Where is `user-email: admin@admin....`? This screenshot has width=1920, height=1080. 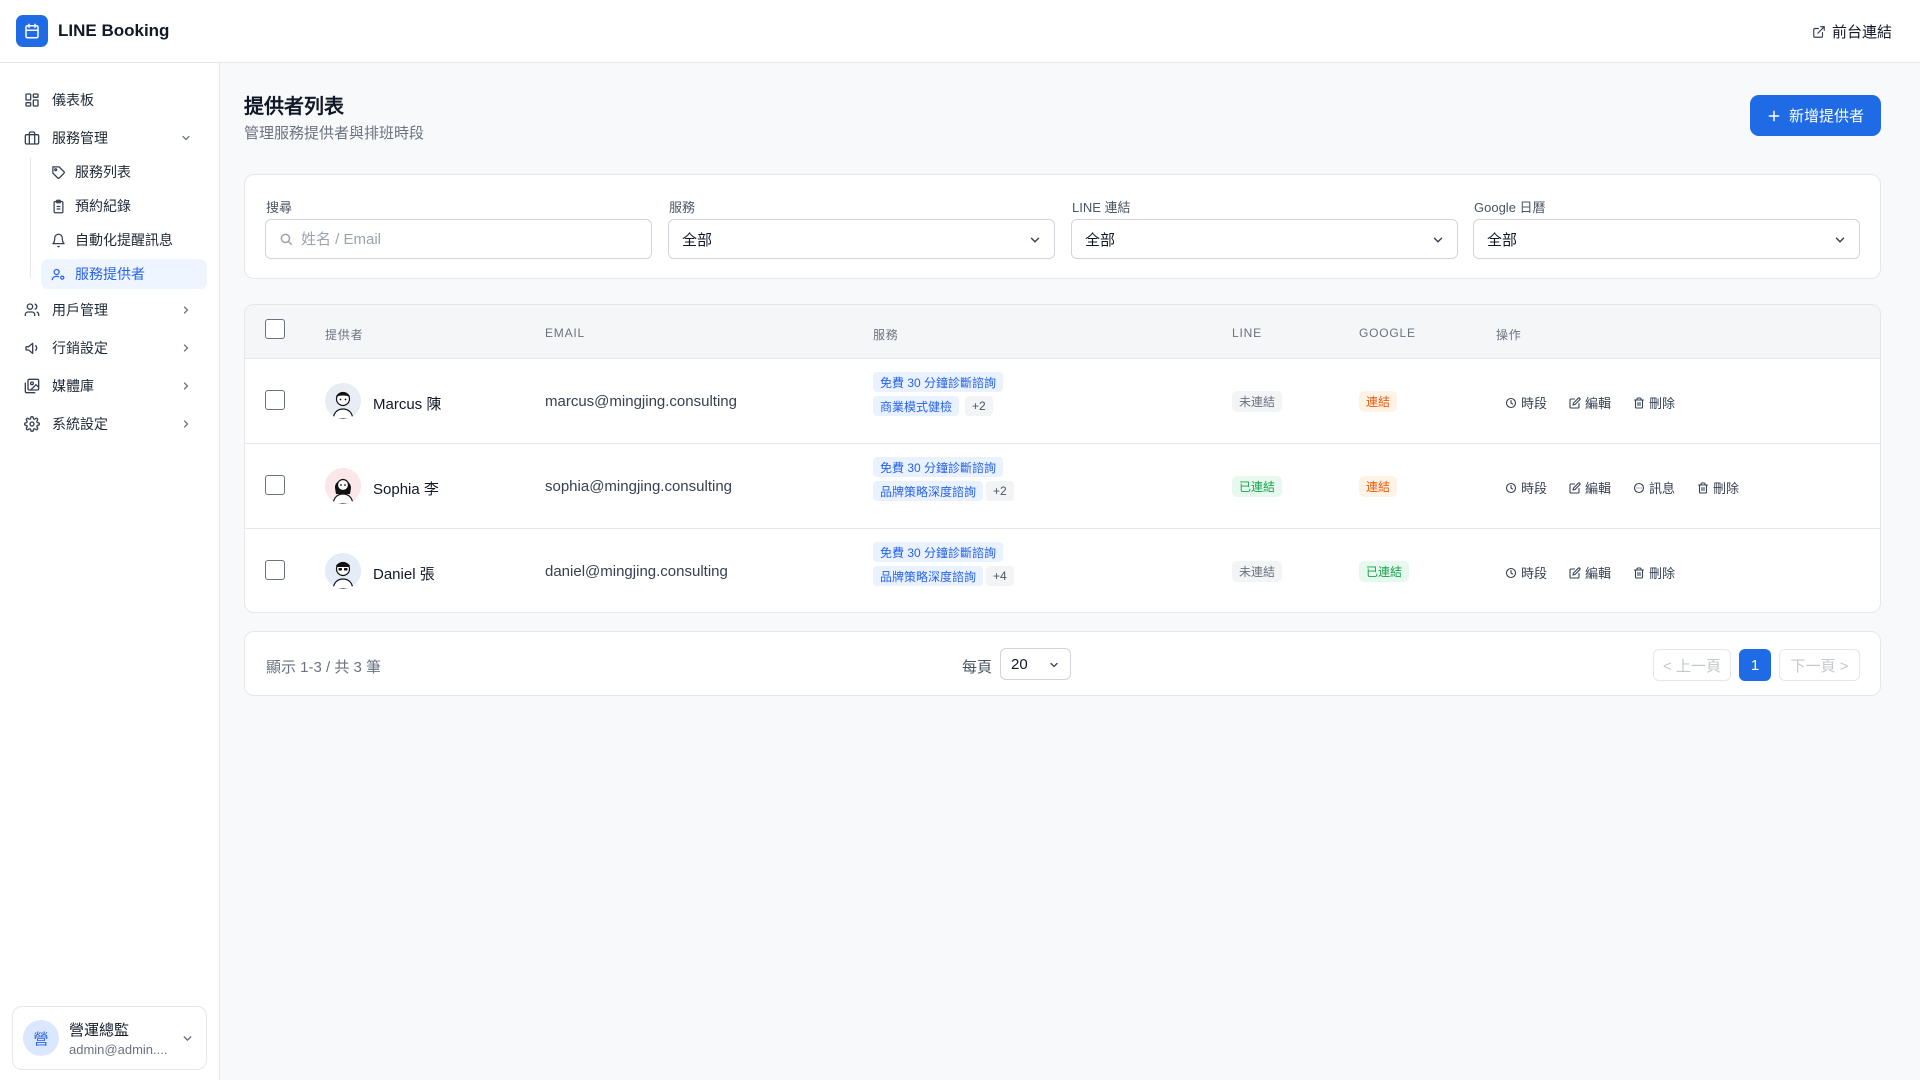 user-email: admin@admin.... is located at coordinates (118, 1049).